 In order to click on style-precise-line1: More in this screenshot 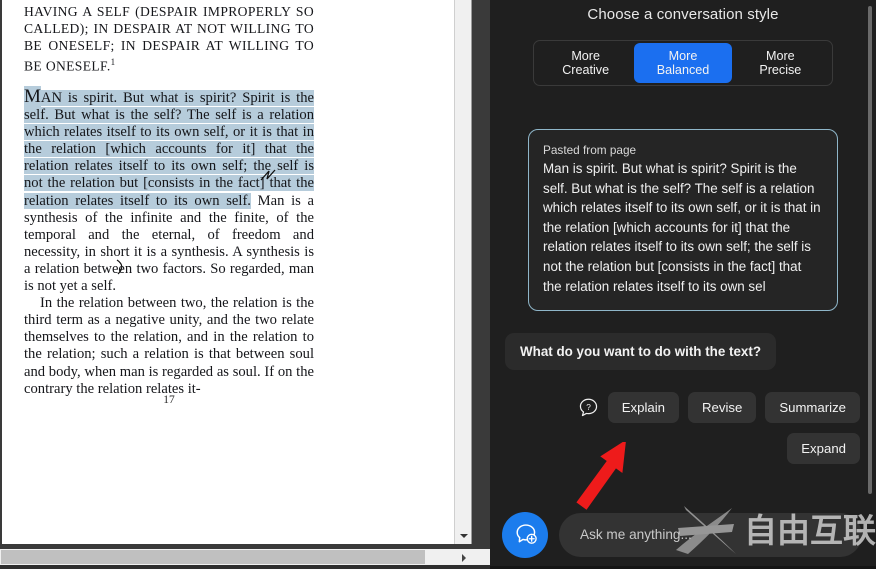, I will do `click(780, 55)`.